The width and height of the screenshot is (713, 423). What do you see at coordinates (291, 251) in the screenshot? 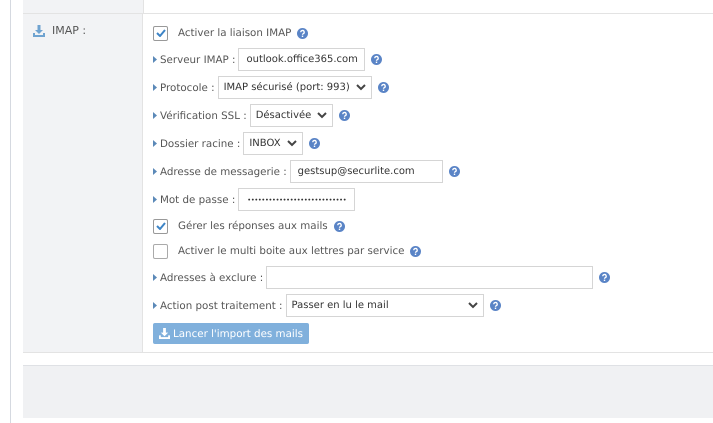
I see `checkbox-label: Activer le multi boite aux lettres par service` at bounding box center [291, 251].